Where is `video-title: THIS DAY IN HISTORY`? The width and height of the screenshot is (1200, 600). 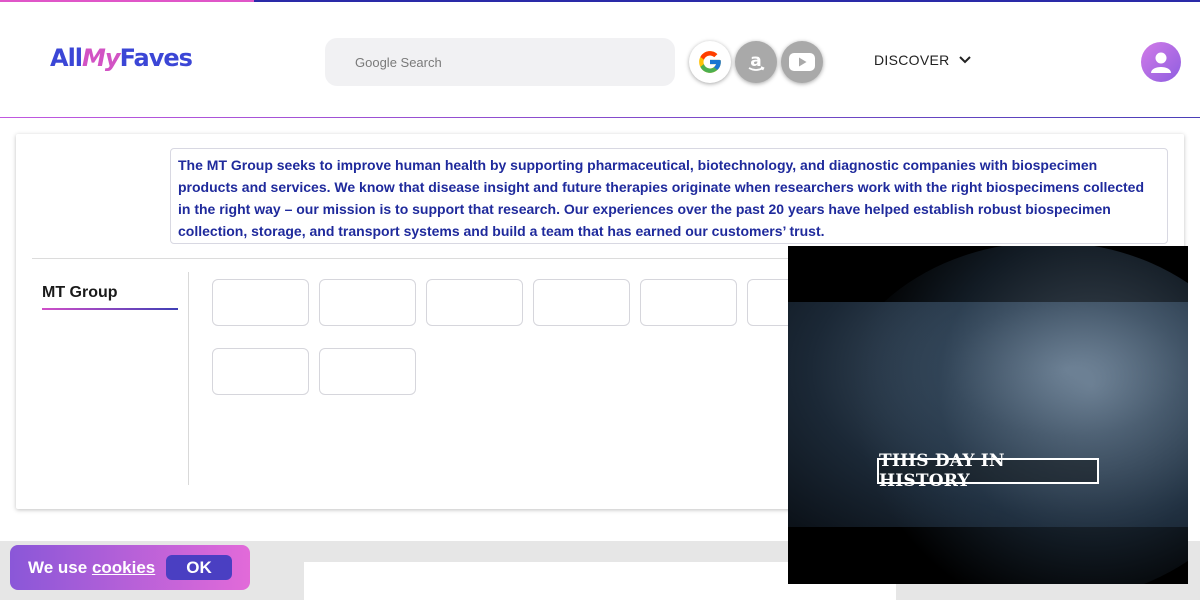
video-title: THIS DAY IN HISTORY is located at coordinates (988, 471).